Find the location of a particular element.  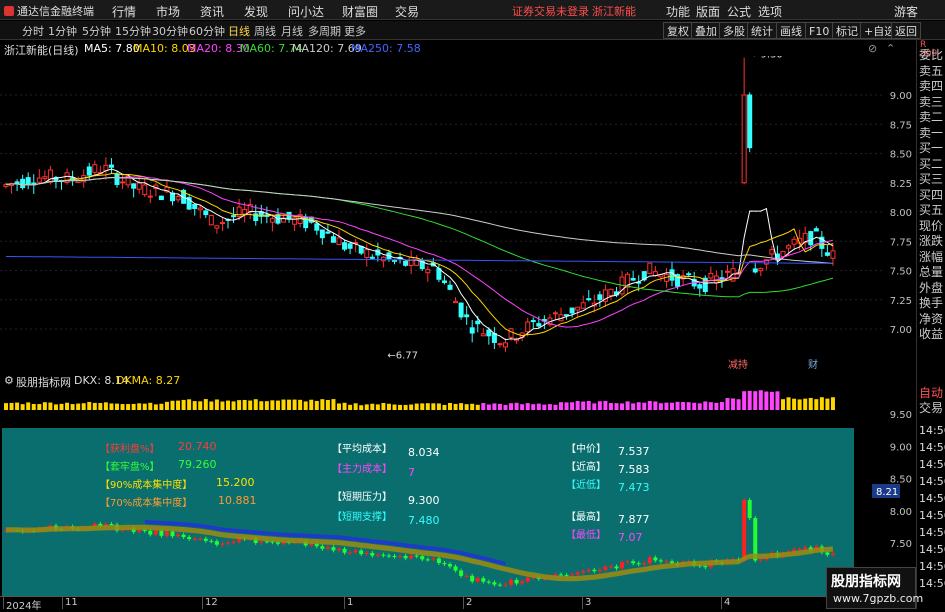

menu-xuanxiang: 选项 is located at coordinates (770, 11).